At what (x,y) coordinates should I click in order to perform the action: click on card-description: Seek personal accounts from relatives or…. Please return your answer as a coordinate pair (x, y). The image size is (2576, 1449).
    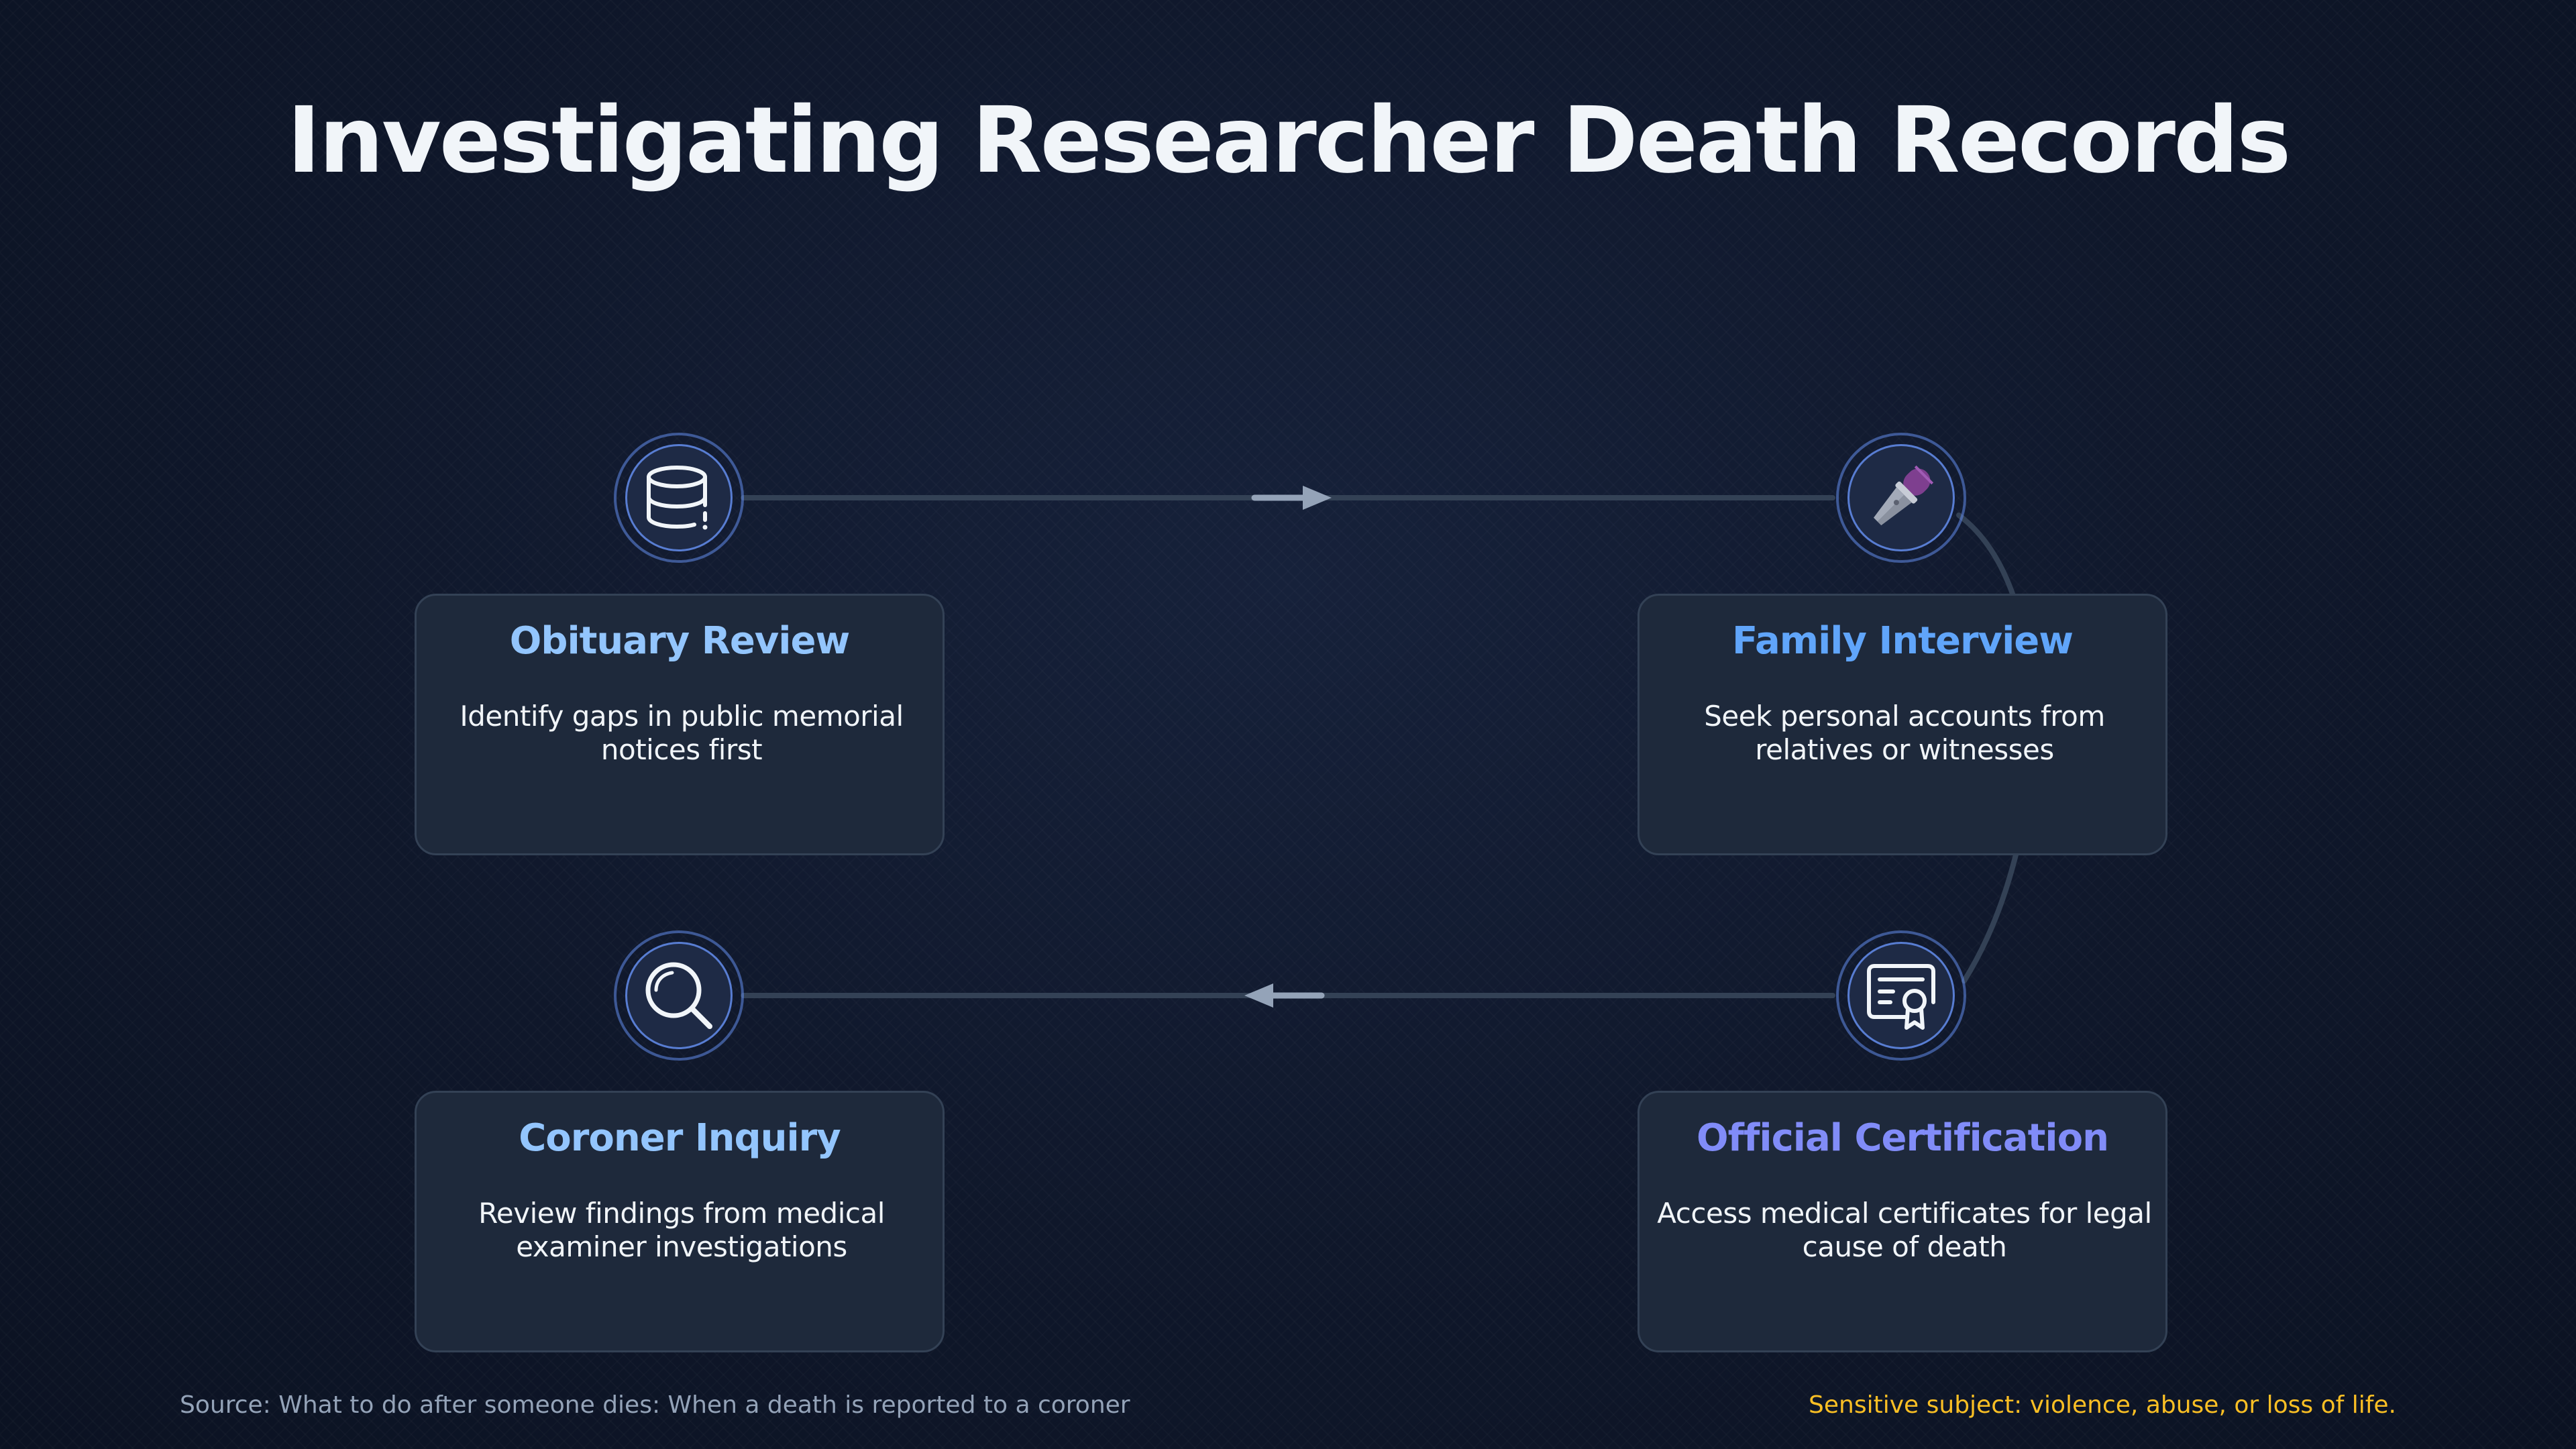
    Looking at the image, I should click on (1904, 733).